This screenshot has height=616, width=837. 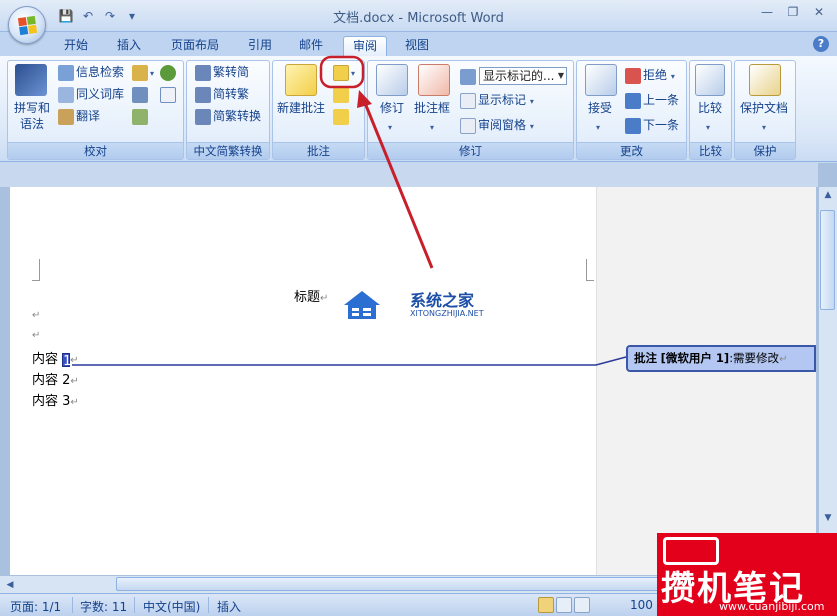 What do you see at coordinates (311, 46) in the screenshot?
I see `tab-mailings: 邮件` at bounding box center [311, 46].